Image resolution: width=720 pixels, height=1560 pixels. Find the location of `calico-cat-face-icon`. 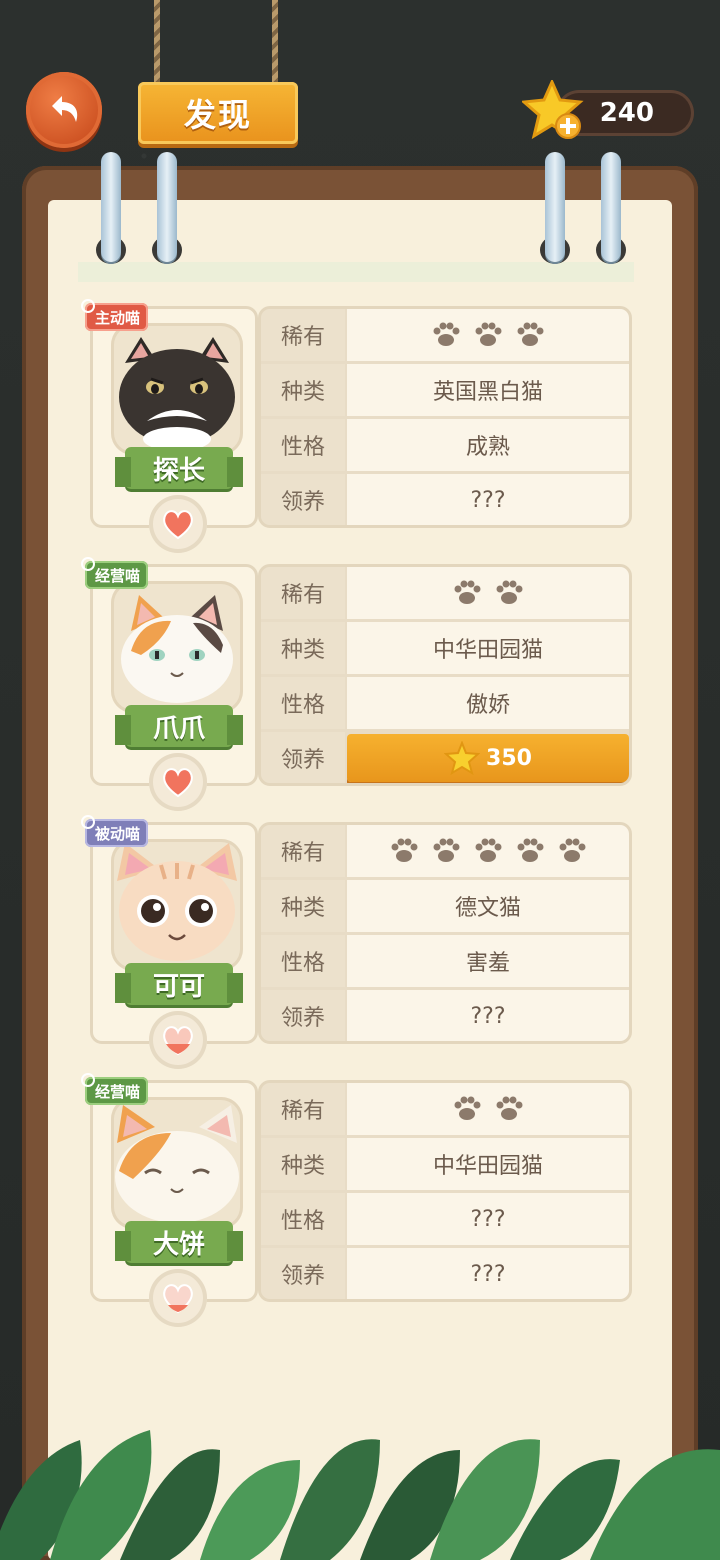

calico-cat-face-icon is located at coordinates (177, 649).